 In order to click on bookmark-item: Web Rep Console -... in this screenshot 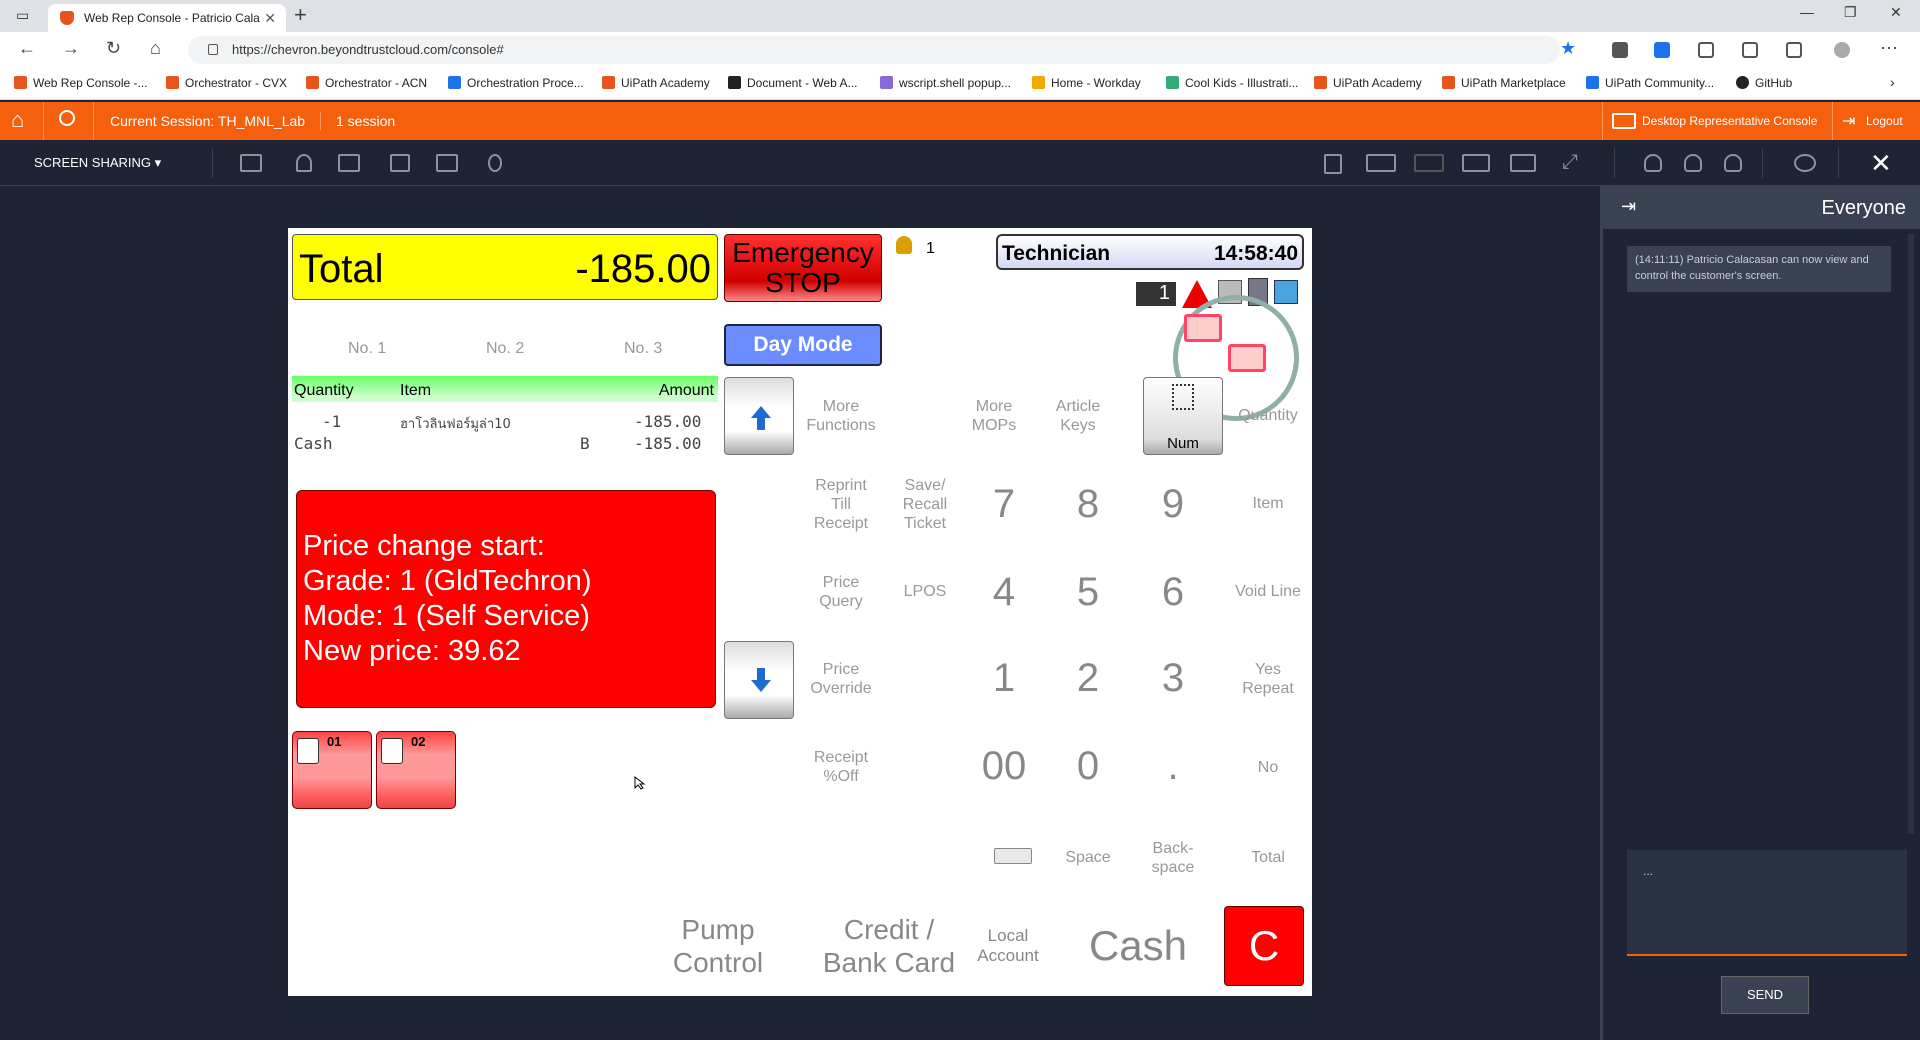, I will do `click(81, 83)`.